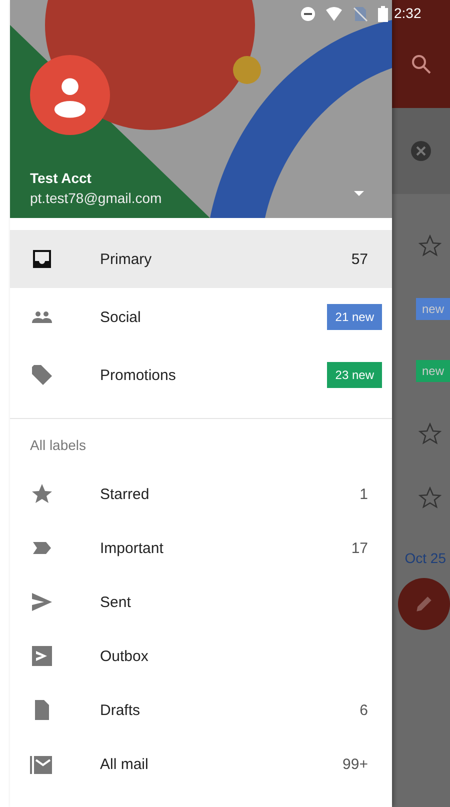  What do you see at coordinates (42, 602) in the screenshot?
I see `send-icon` at bounding box center [42, 602].